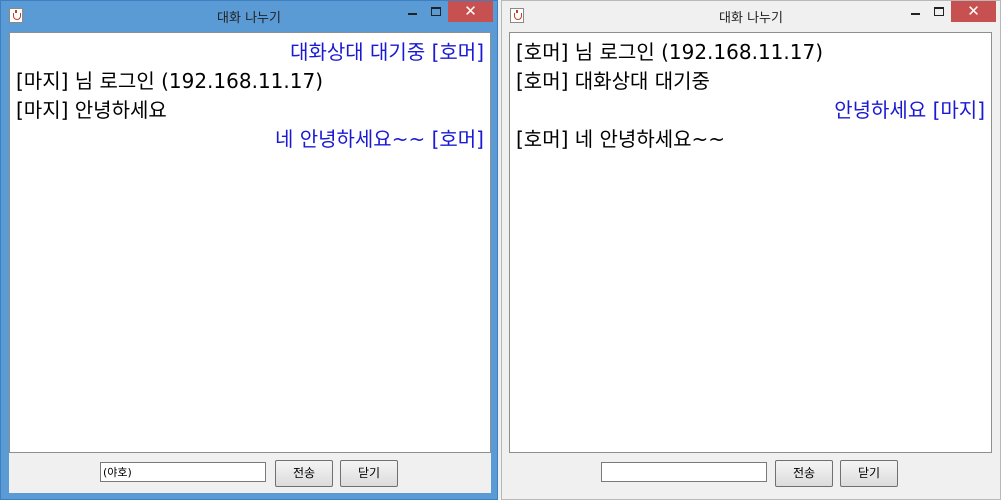 Image resolution: width=1001 pixels, height=500 pixels. What do you see at coordinates (387, 52) in the screenshot?
I see `chat-message: 대화상대 대기중 [호머]` at bounding box center [387, 52].